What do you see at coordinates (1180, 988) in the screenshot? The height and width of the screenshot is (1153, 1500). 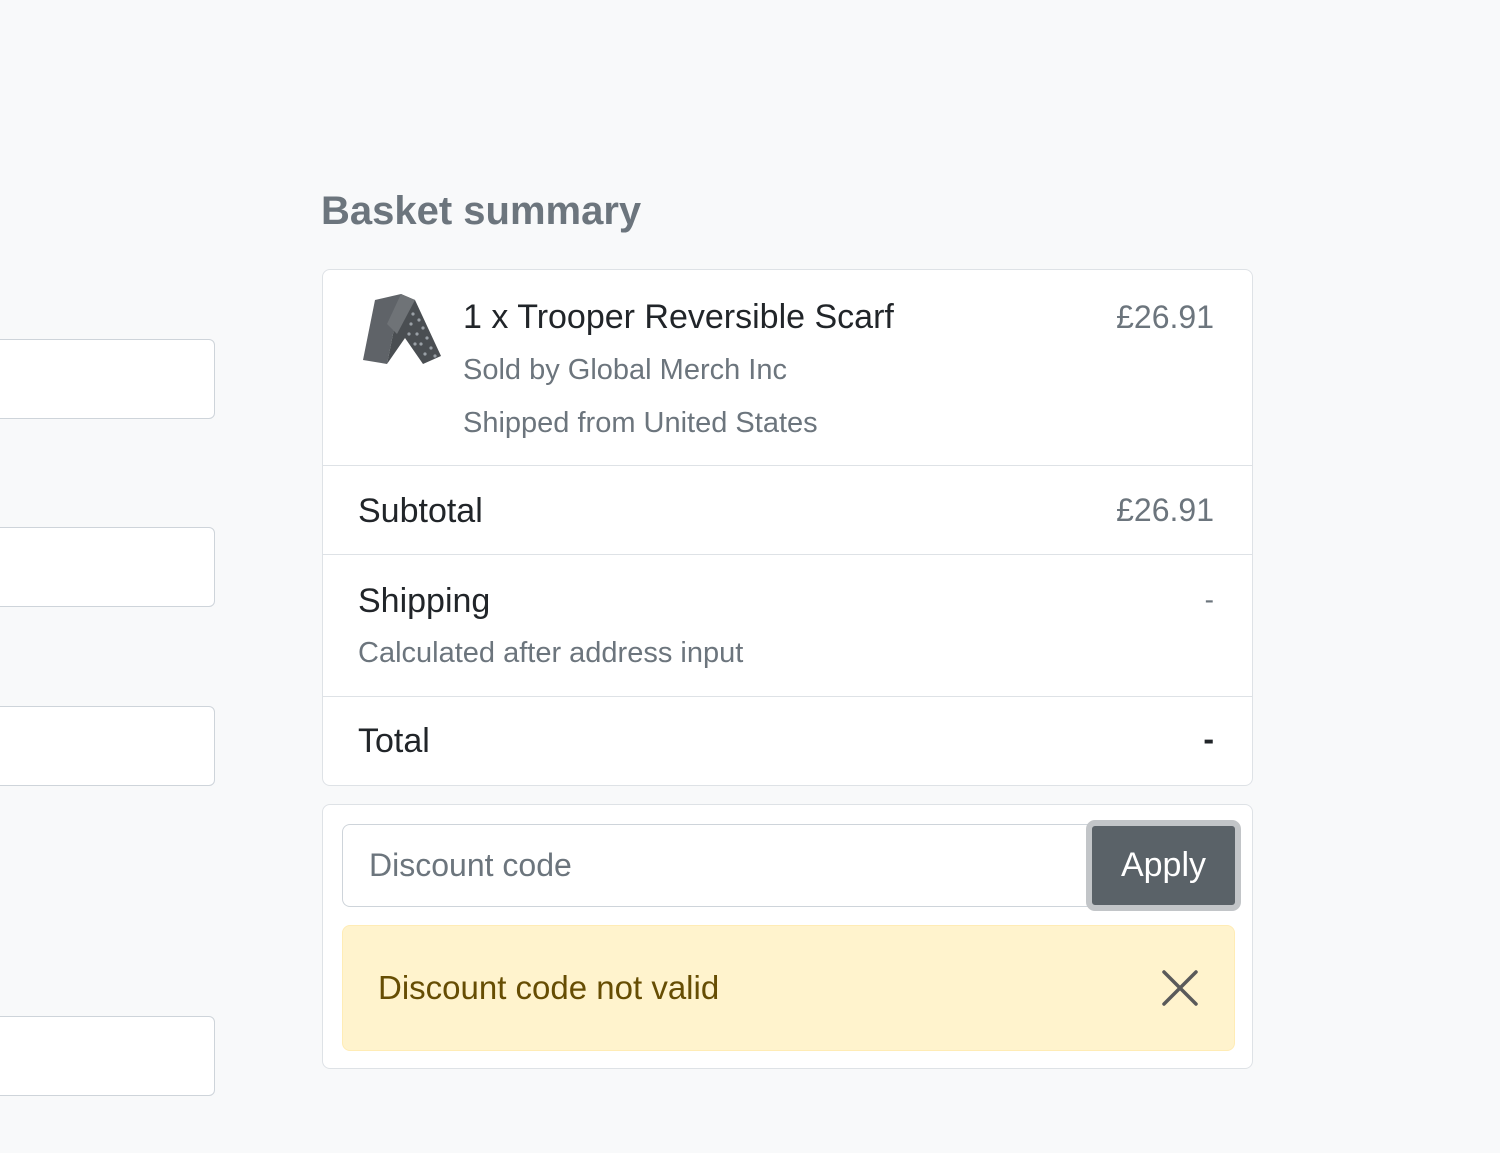 I see `close-icon` at bounding box center [1180, 988].